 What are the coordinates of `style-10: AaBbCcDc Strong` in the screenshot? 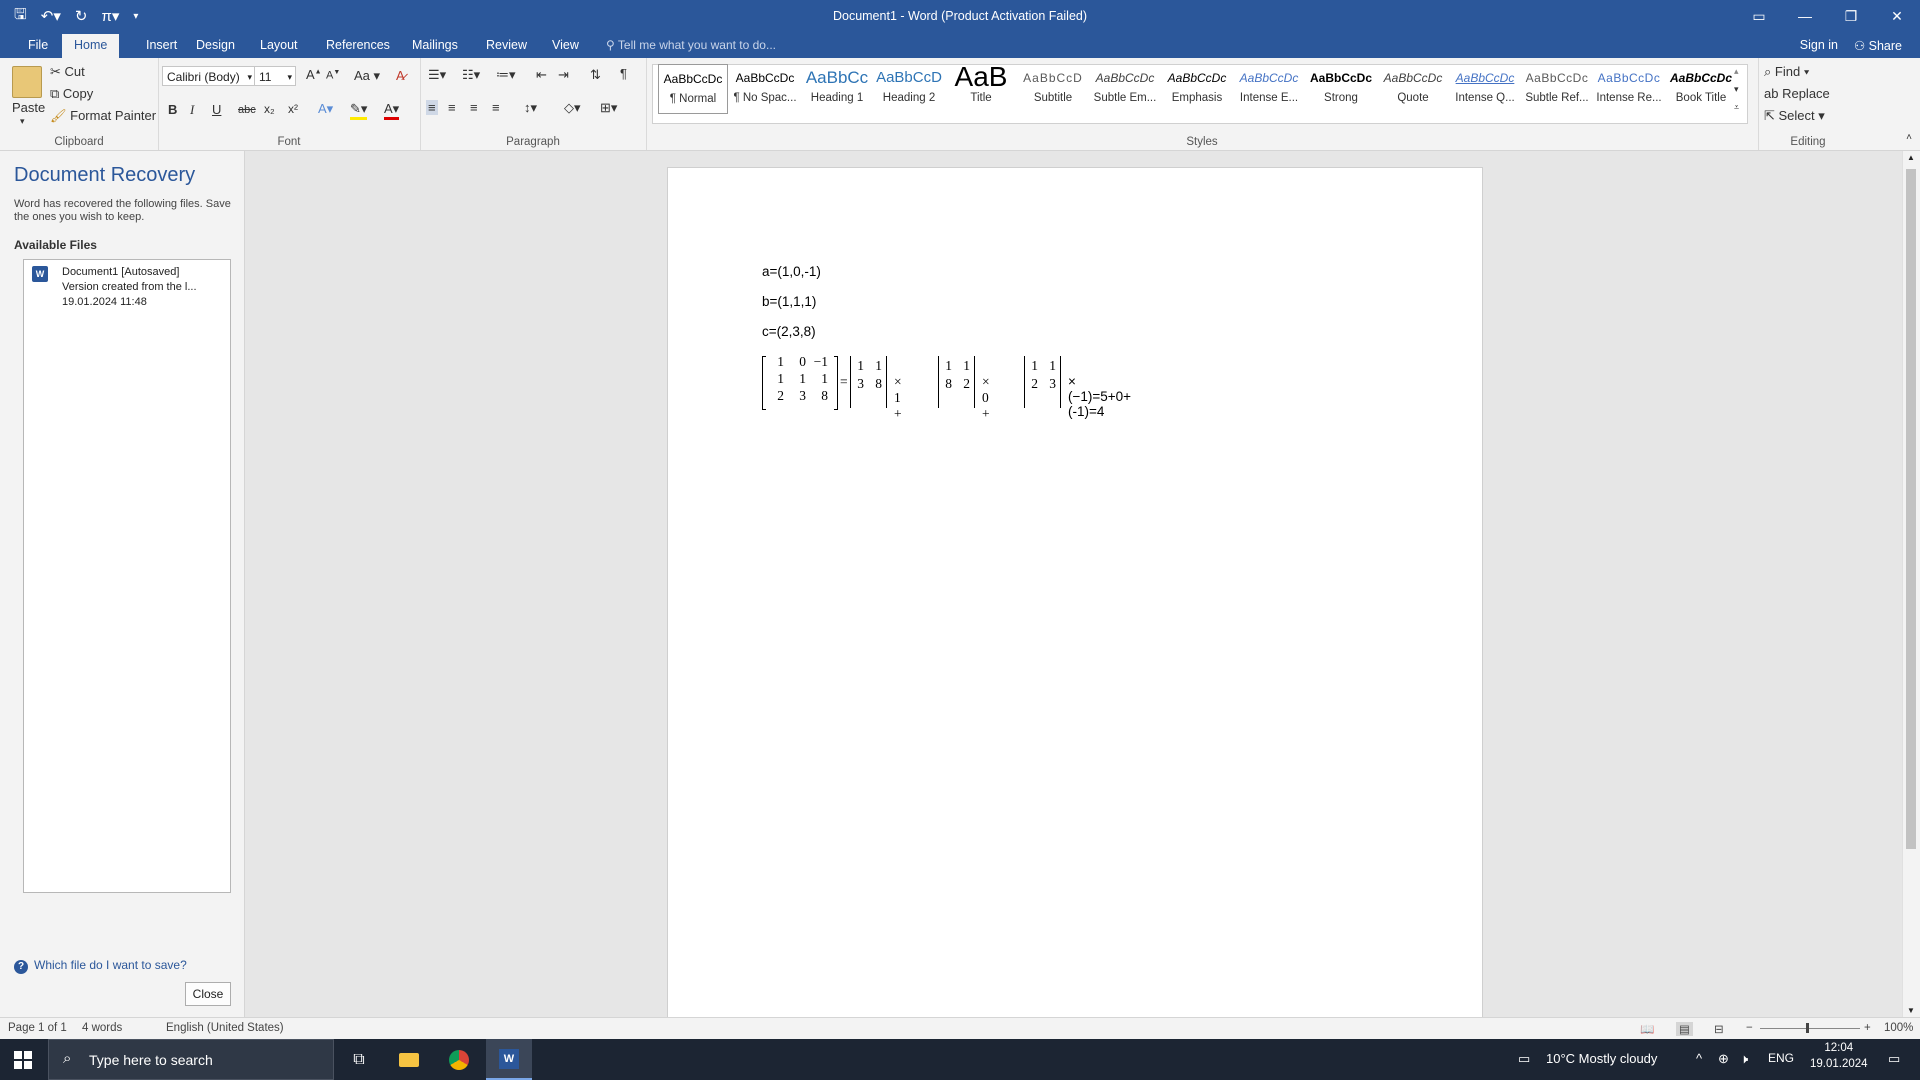 It's located at (1341, 89).